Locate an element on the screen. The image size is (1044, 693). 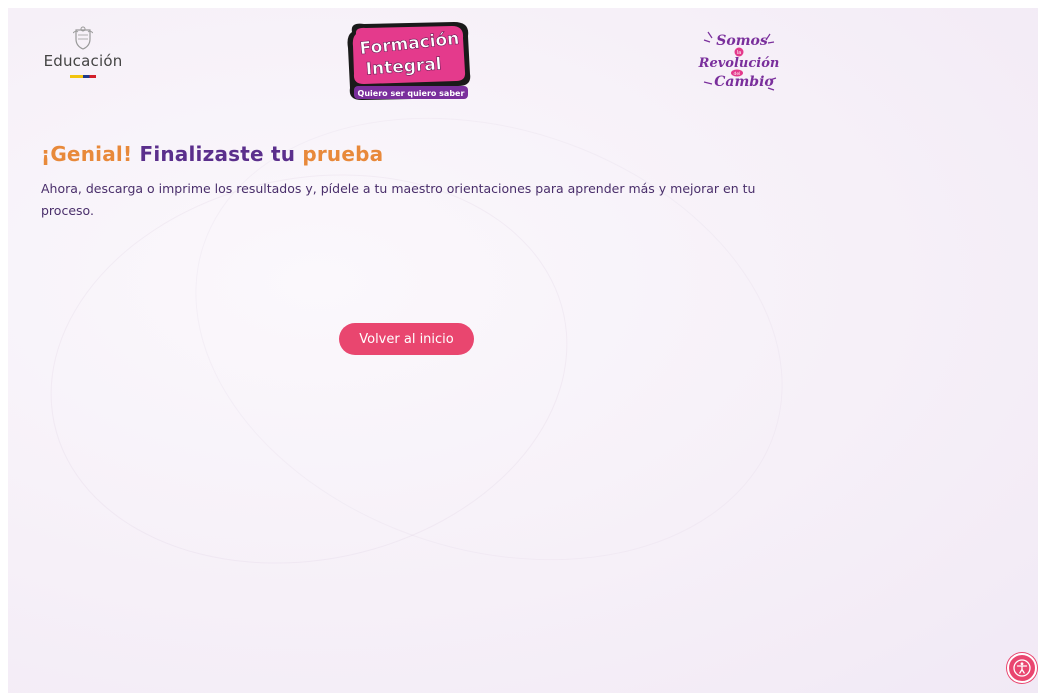
campaign-logo-line5: Cambio is located at coordinates (743, 82).